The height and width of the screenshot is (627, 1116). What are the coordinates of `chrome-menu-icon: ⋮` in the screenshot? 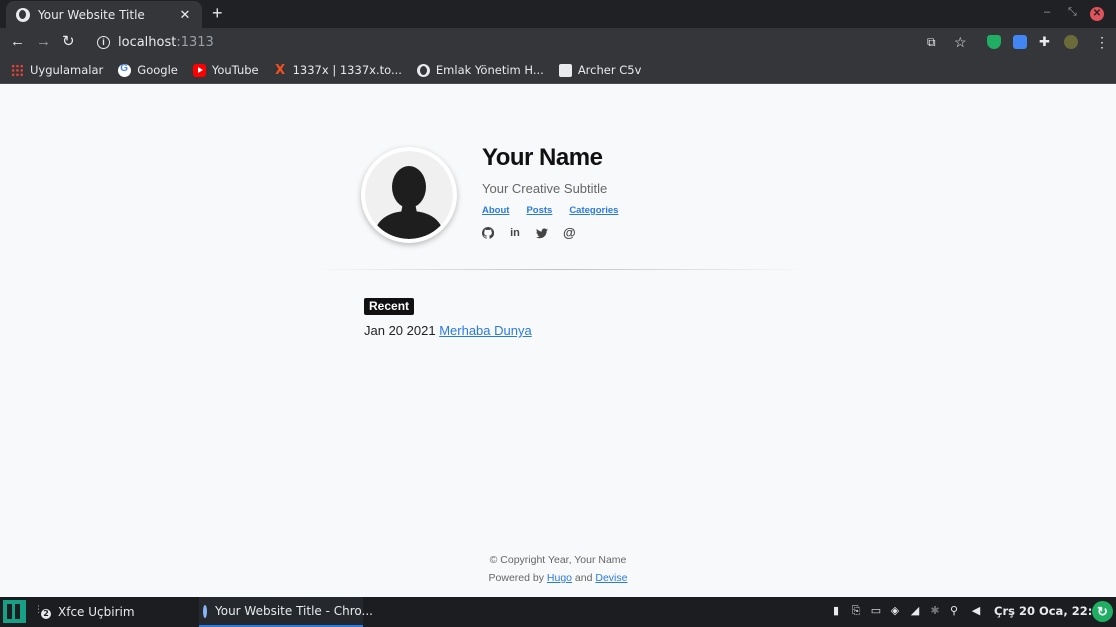 It's located at (1102, 42).